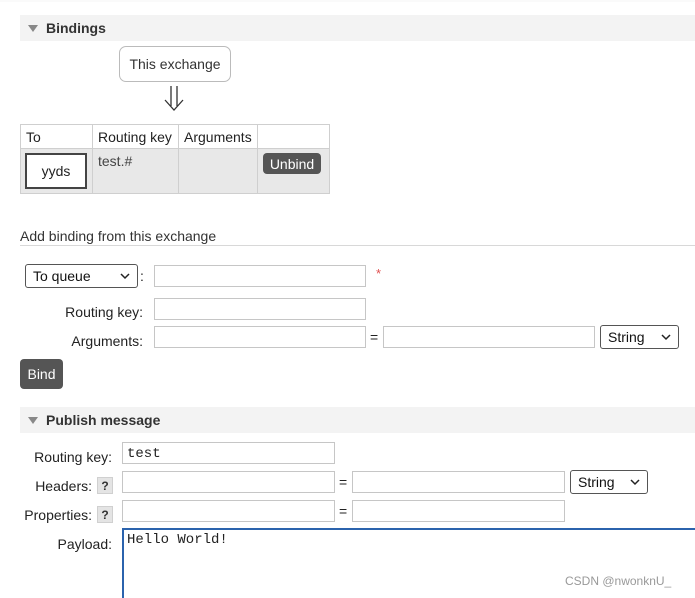 The height and width of the screenshot is (598, 695). What do you see at coordinates (103, 420) in the screenshot?
I see `publish-title: Publish message` at bounding box center [103, 420].